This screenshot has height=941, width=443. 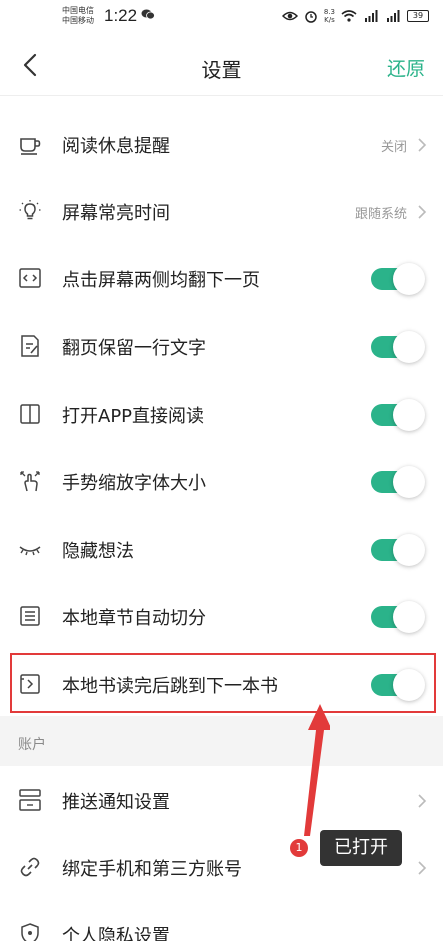 I want to click on setting-label: 阅读休息提醒, so click(x=116, y=146).